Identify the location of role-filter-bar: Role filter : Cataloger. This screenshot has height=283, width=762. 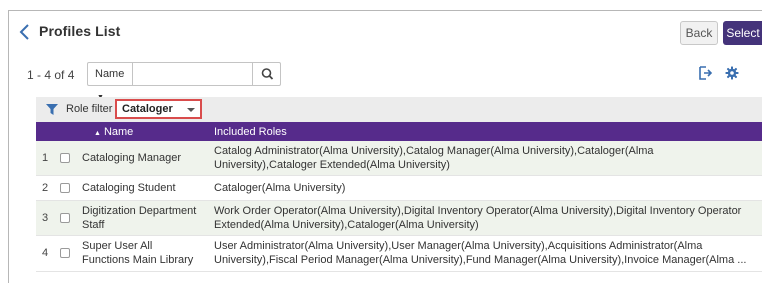
(399, 109).